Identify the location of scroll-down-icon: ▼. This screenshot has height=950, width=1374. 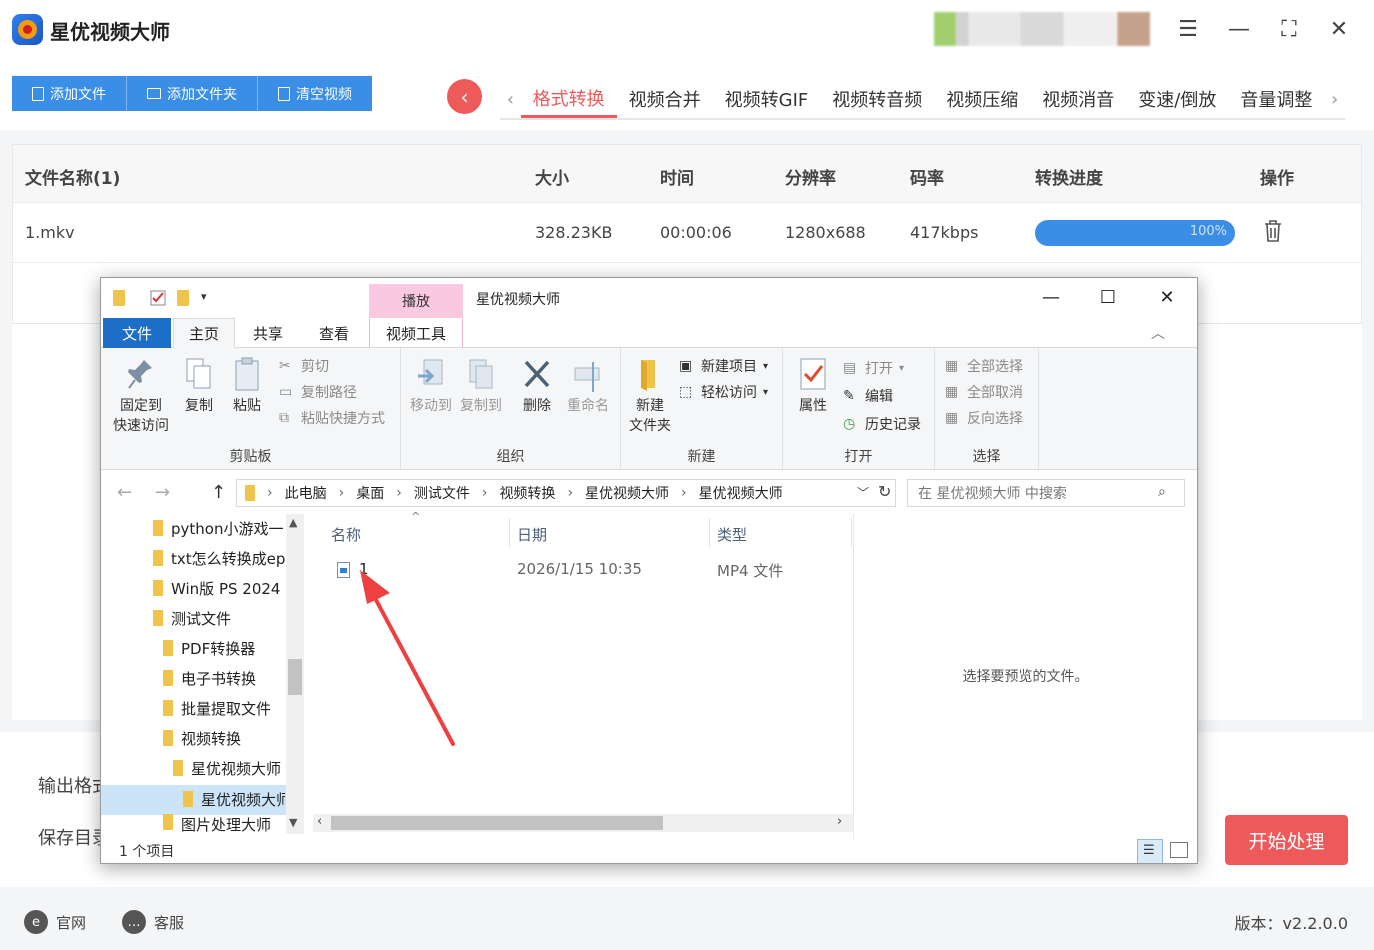
(293, 822).